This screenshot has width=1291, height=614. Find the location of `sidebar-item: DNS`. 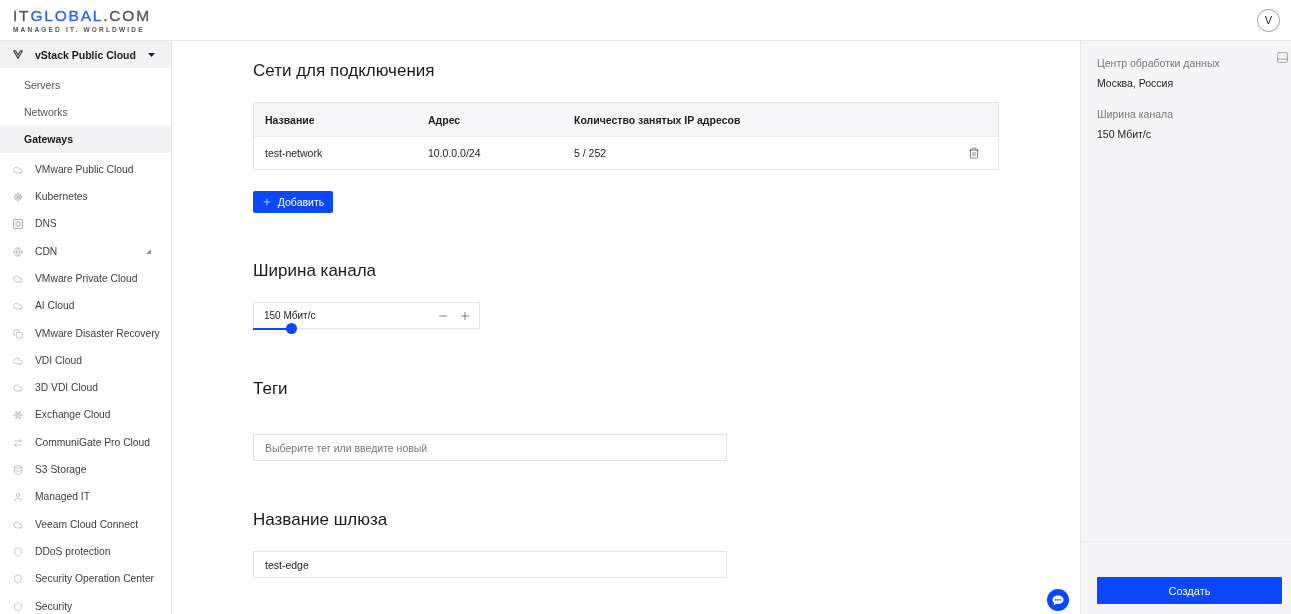

sidebar-item: DNS is located at coordinates (85, 224).